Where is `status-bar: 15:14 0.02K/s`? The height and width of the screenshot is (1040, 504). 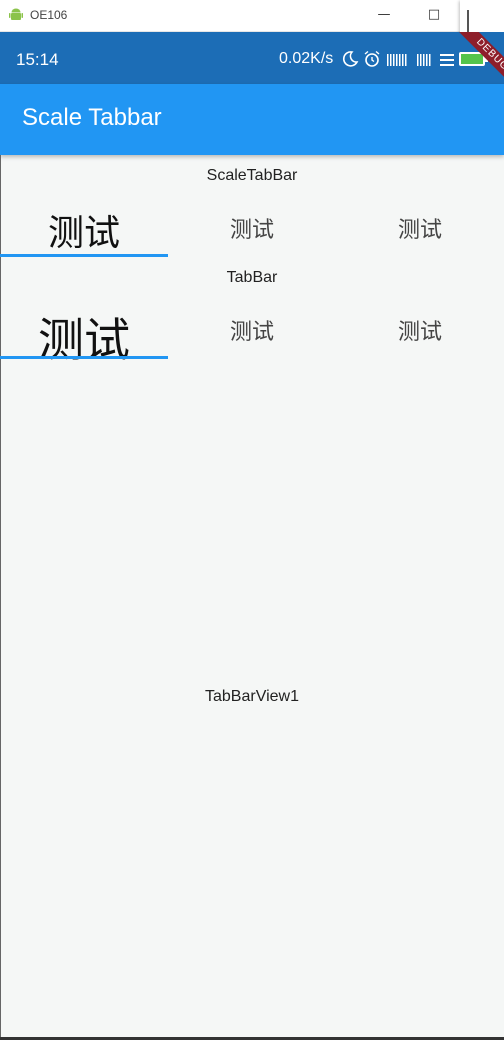 status-bar: 15:14 0.02K/s is located at coordinates (252, 58).